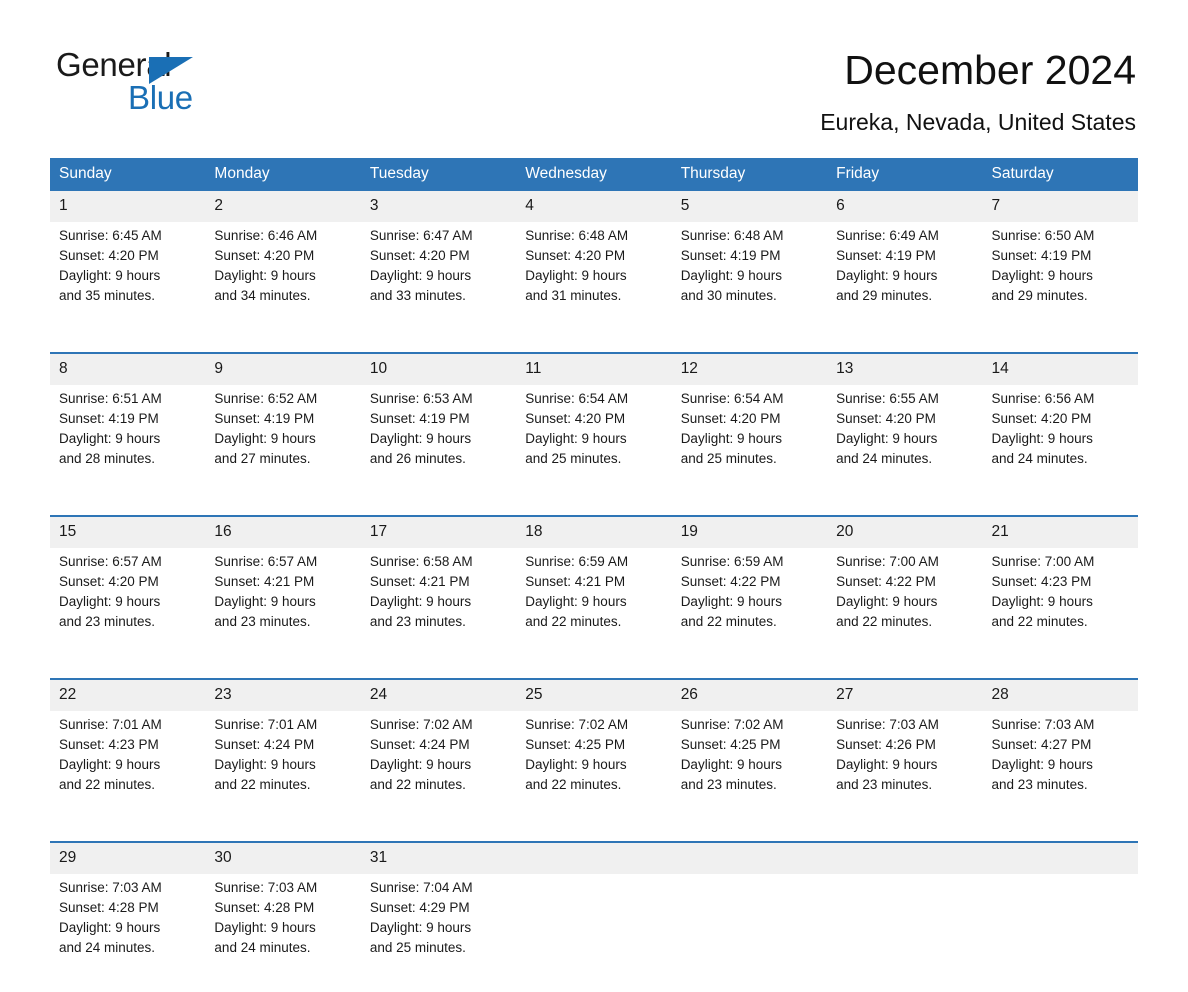 The height and width of the screenshot is (992, 1188). Describe the element at coordinates (887, 235) in the screenshot. I see `sunrise-text: Sunrise: 6:49 AM` at that location.